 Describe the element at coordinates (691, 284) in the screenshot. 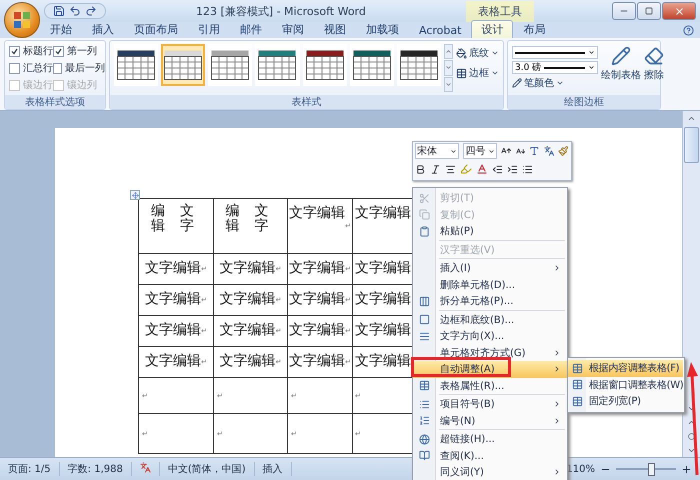

I see `vertical-scrollbar` at that location.